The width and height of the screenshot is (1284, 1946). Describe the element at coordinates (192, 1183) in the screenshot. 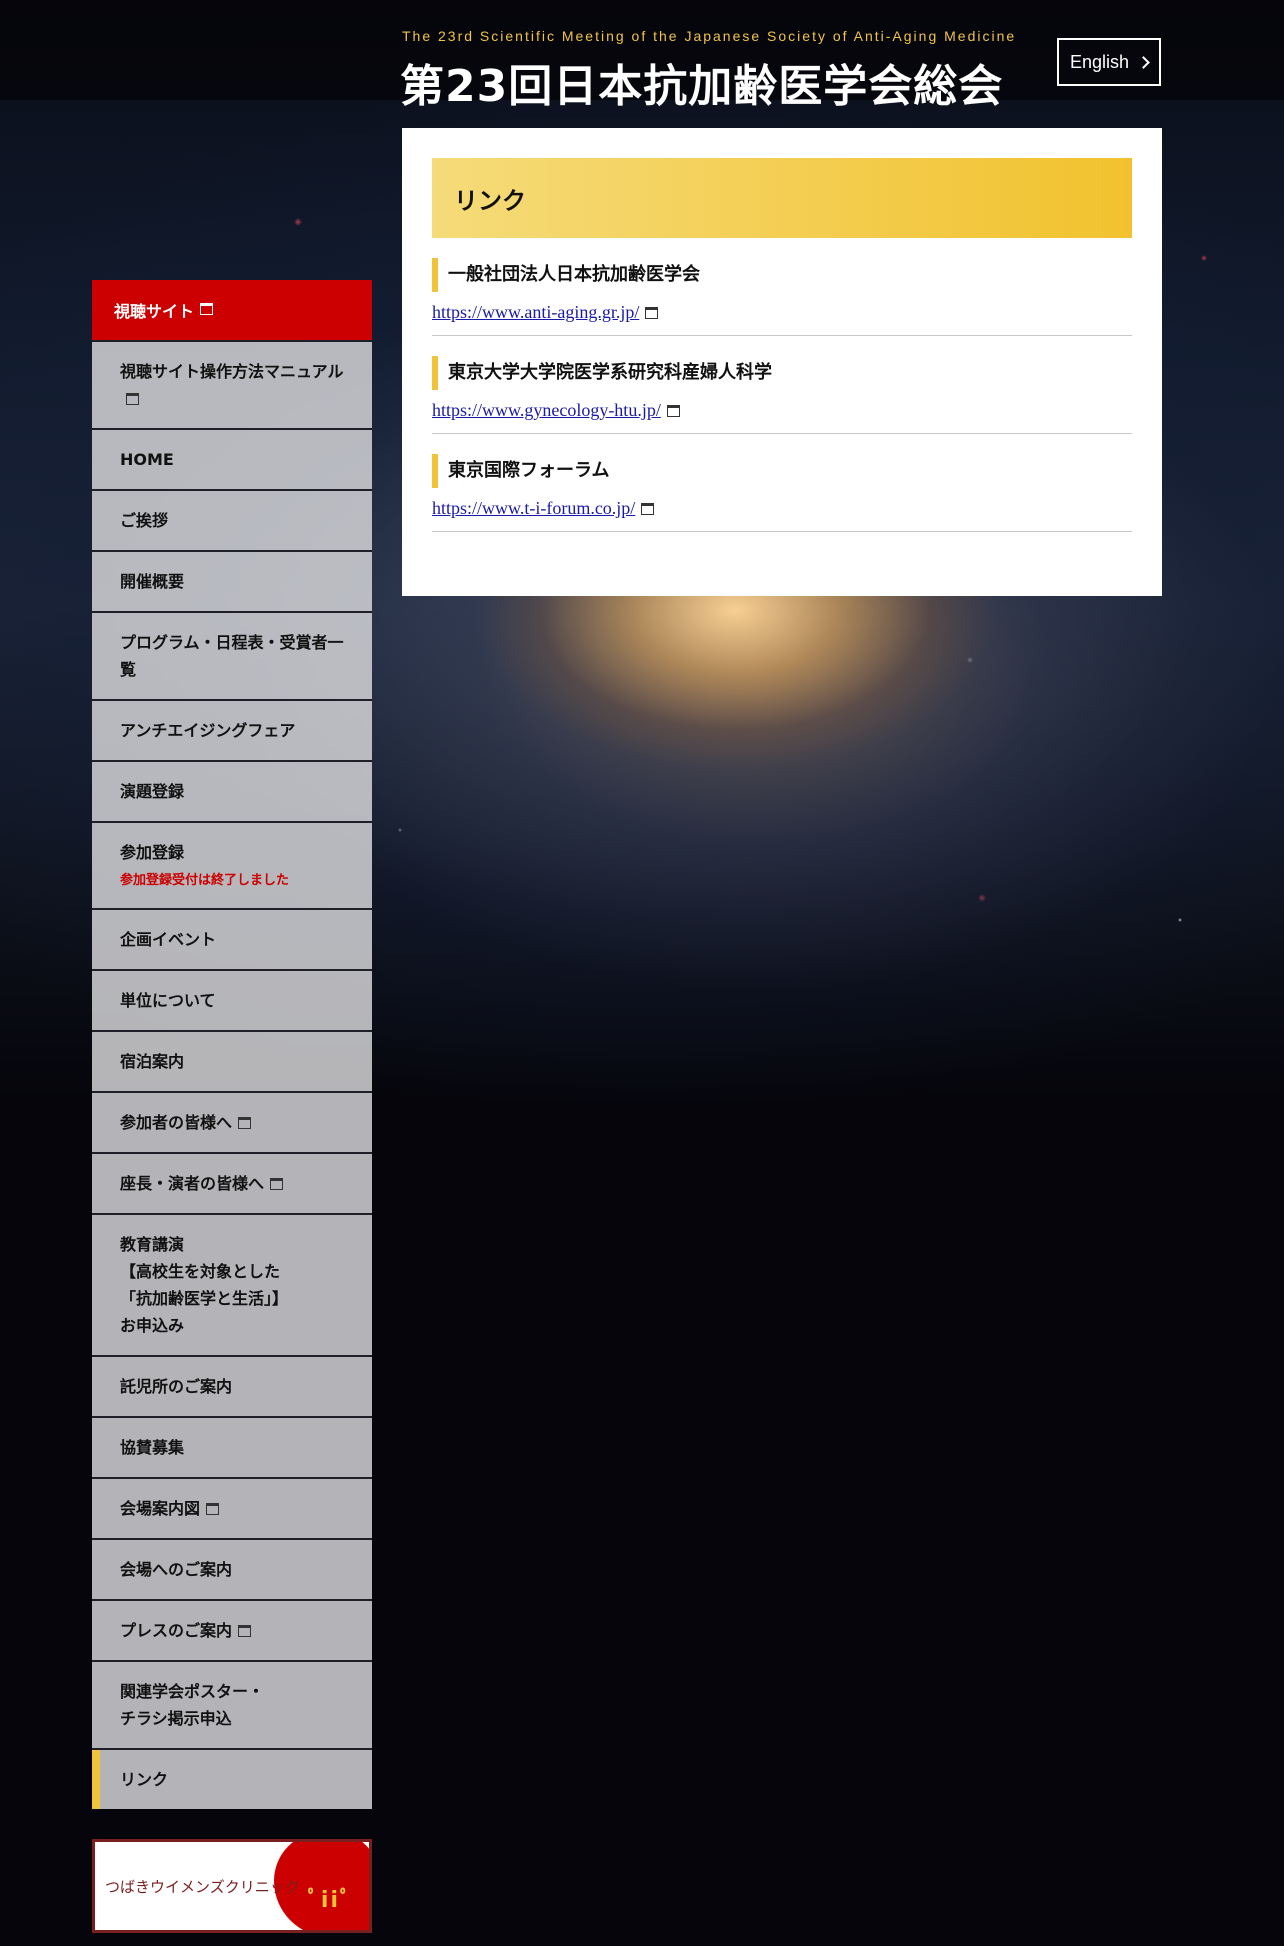

I see `sidebar-item-label: 座長・演者の皆様へ` at that location.